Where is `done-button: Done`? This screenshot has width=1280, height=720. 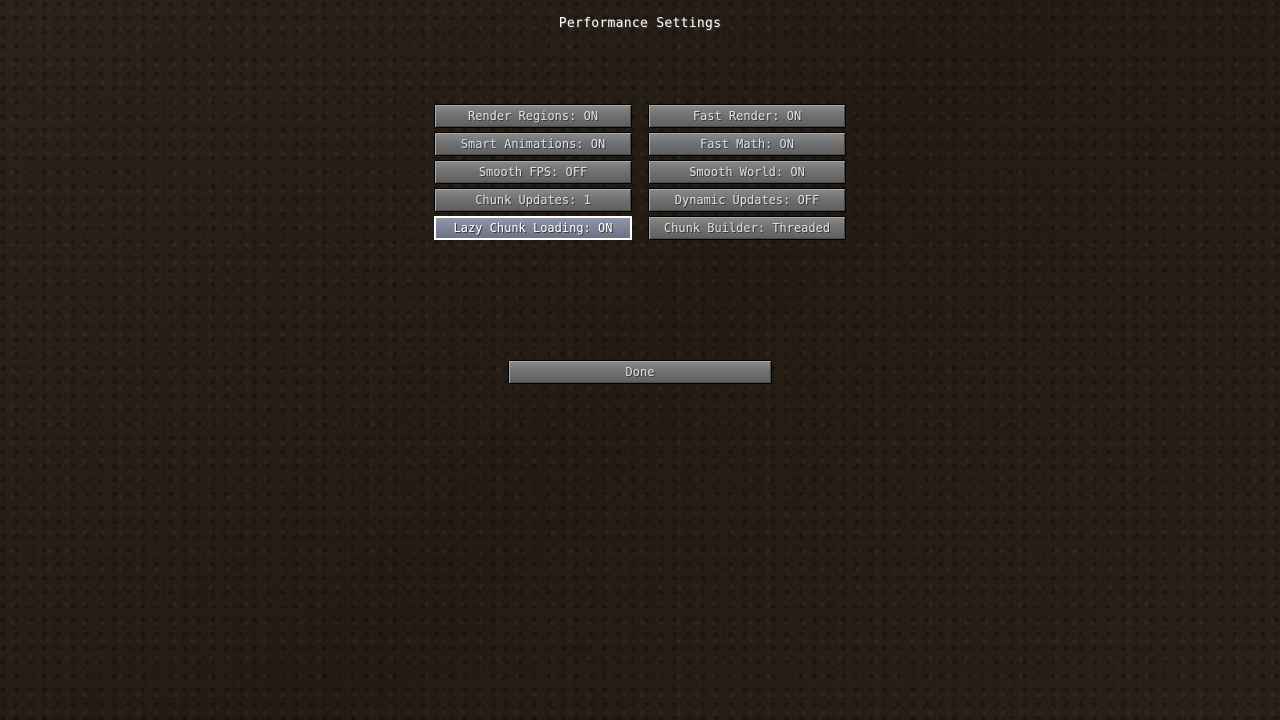
done-button: Done is located at coordinates (640, 372).